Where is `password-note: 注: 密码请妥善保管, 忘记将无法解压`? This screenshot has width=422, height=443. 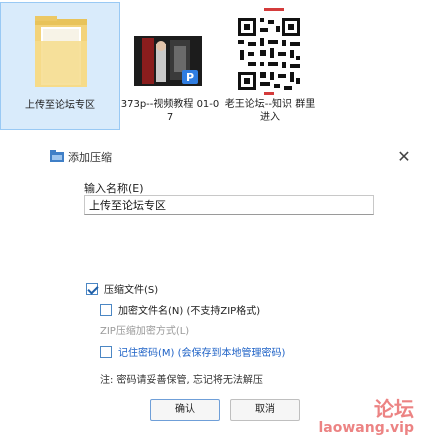 password-note: 注: 密码请妥善保管, 忘记将无法解压 is located at coordinates (181, 380).